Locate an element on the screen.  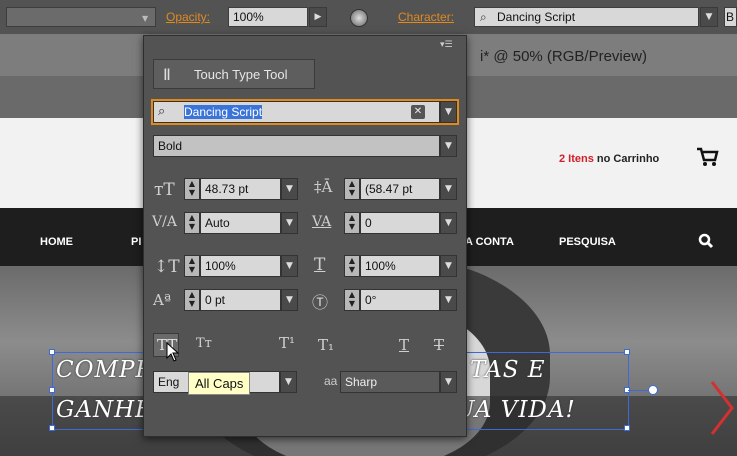
nav-search: PESQUISA is located at coordinates (587, 242).